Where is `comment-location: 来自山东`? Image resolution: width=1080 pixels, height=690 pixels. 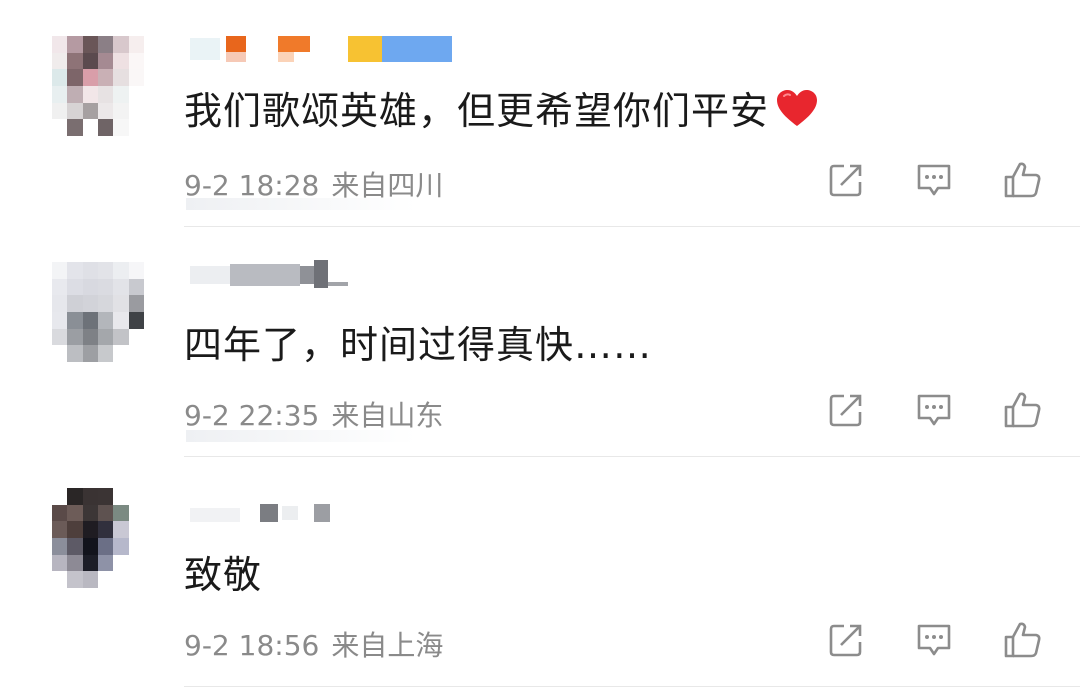 comment-location: 来自山东 is located at coordinates (387, 415).